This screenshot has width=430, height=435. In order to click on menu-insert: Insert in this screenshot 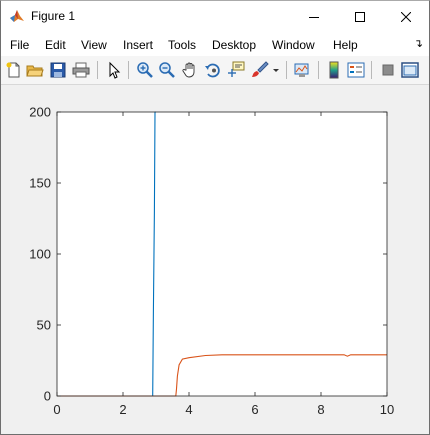, I will do `click(138, 45)`.